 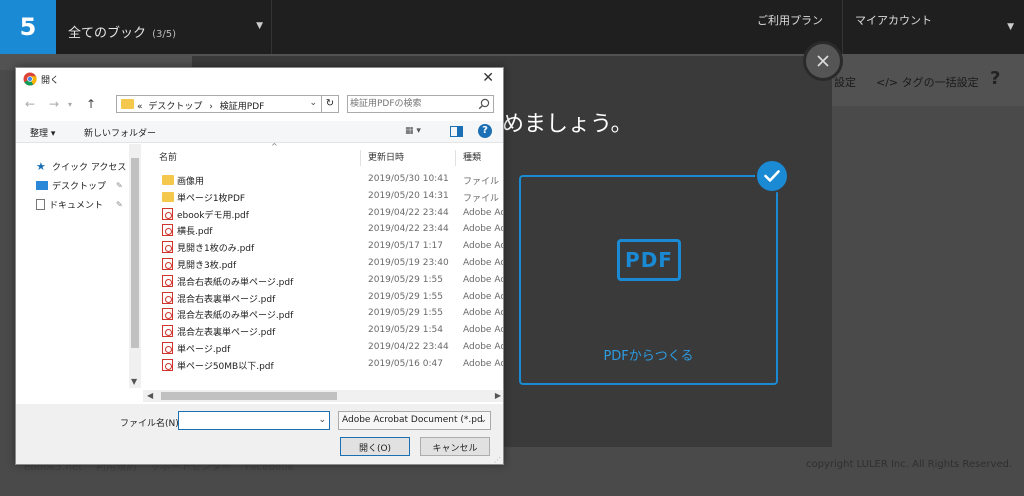 I want to click on file-name: 単ページ.pdf, so click(x=204, y=350).